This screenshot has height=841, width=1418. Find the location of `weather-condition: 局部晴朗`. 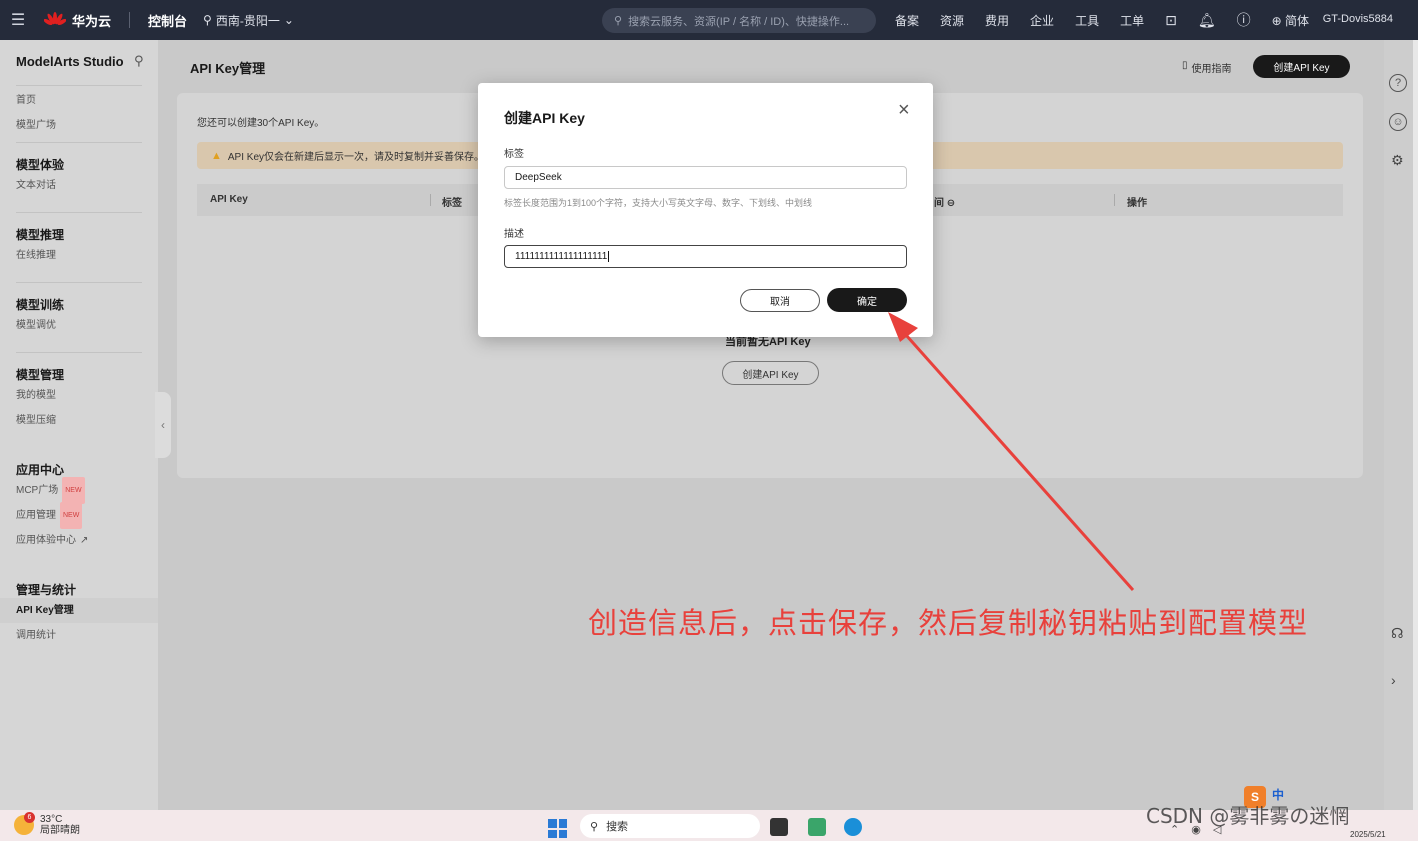

weather-condition: 局部晴朗 is located at coordinates (60, 830).